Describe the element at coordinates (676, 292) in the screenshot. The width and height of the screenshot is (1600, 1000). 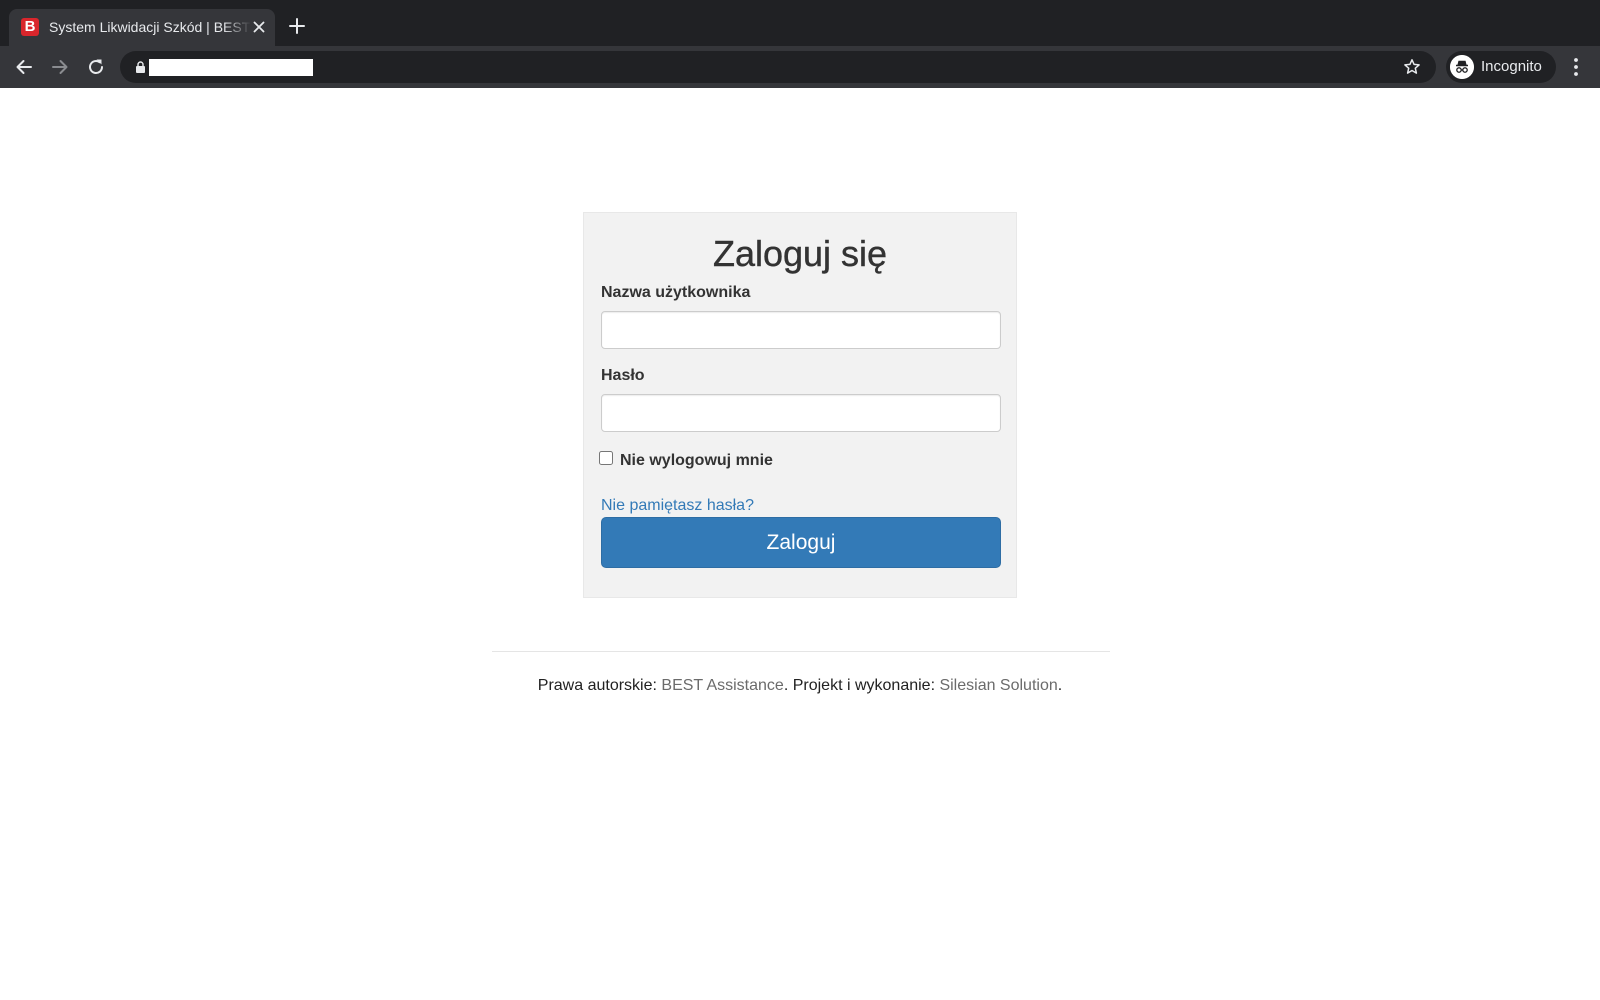
I see `username-label: Nazwa użytkownika` at that location.